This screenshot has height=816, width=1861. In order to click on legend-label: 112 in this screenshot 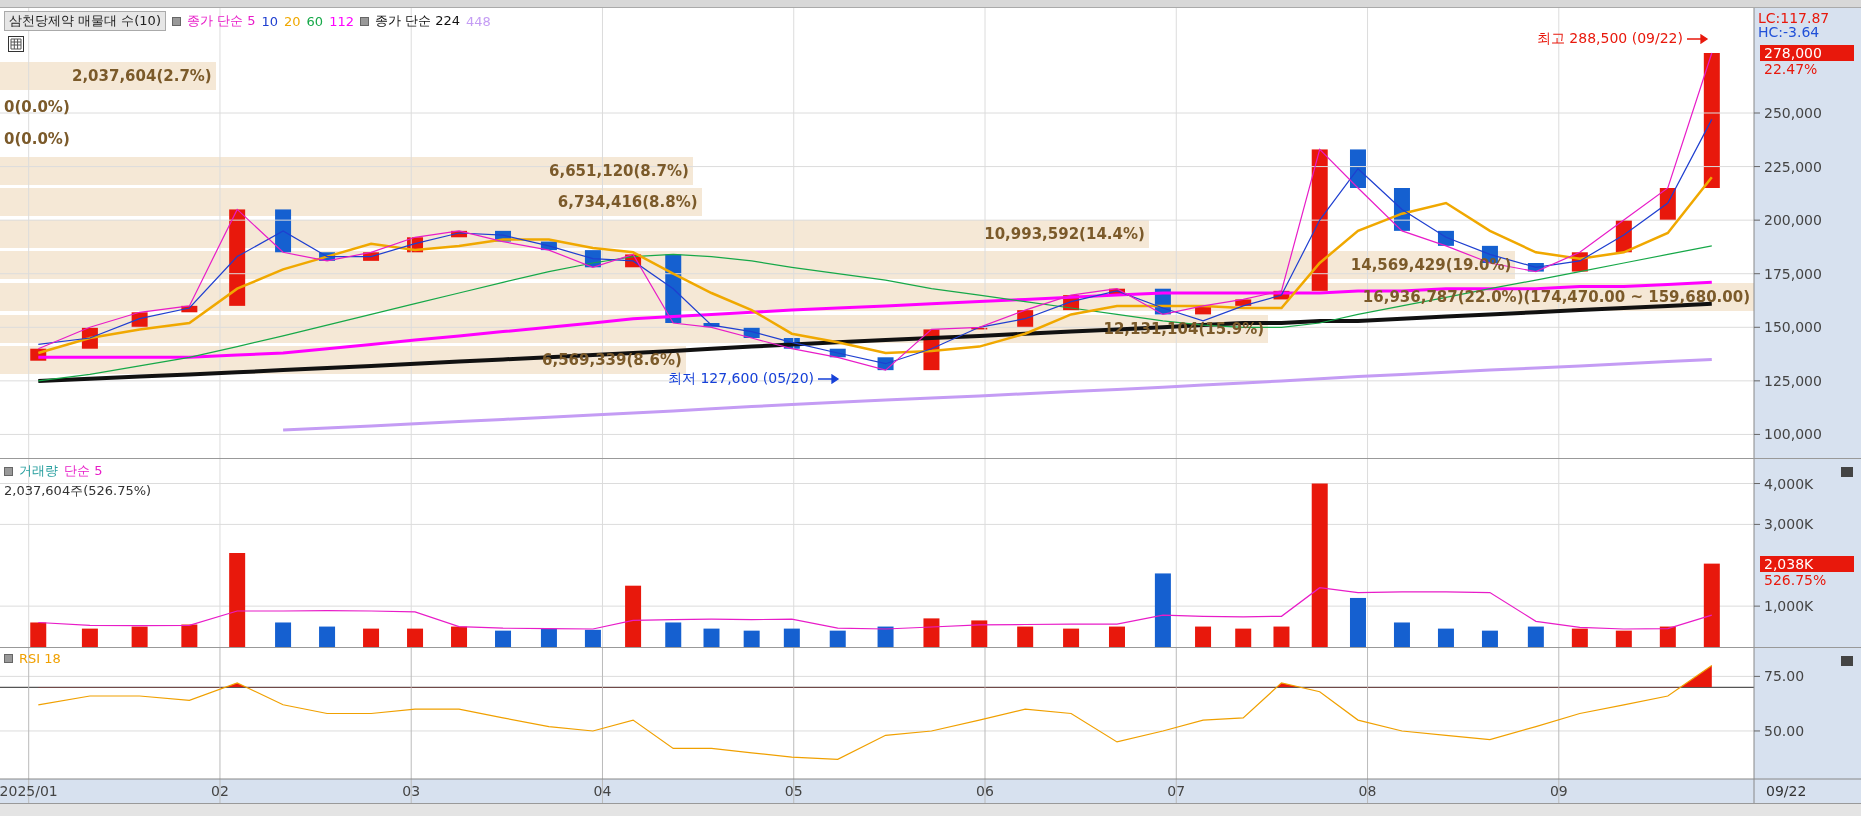, I will do `click(341, 21)`.